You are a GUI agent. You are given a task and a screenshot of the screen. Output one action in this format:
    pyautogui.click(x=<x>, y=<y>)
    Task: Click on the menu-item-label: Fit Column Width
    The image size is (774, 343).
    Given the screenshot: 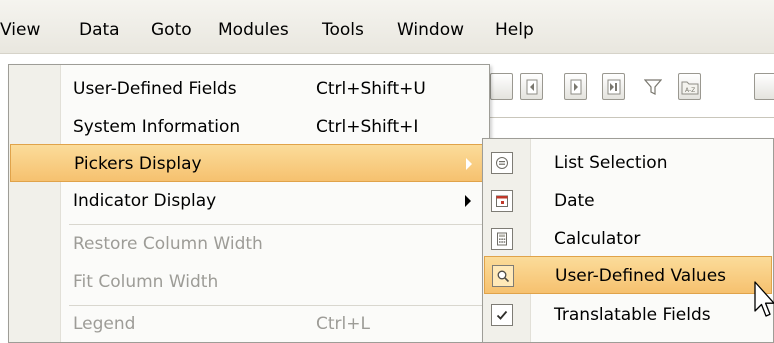 What is the action you would take?
    pyautogui.click(x=146, y=282)
    